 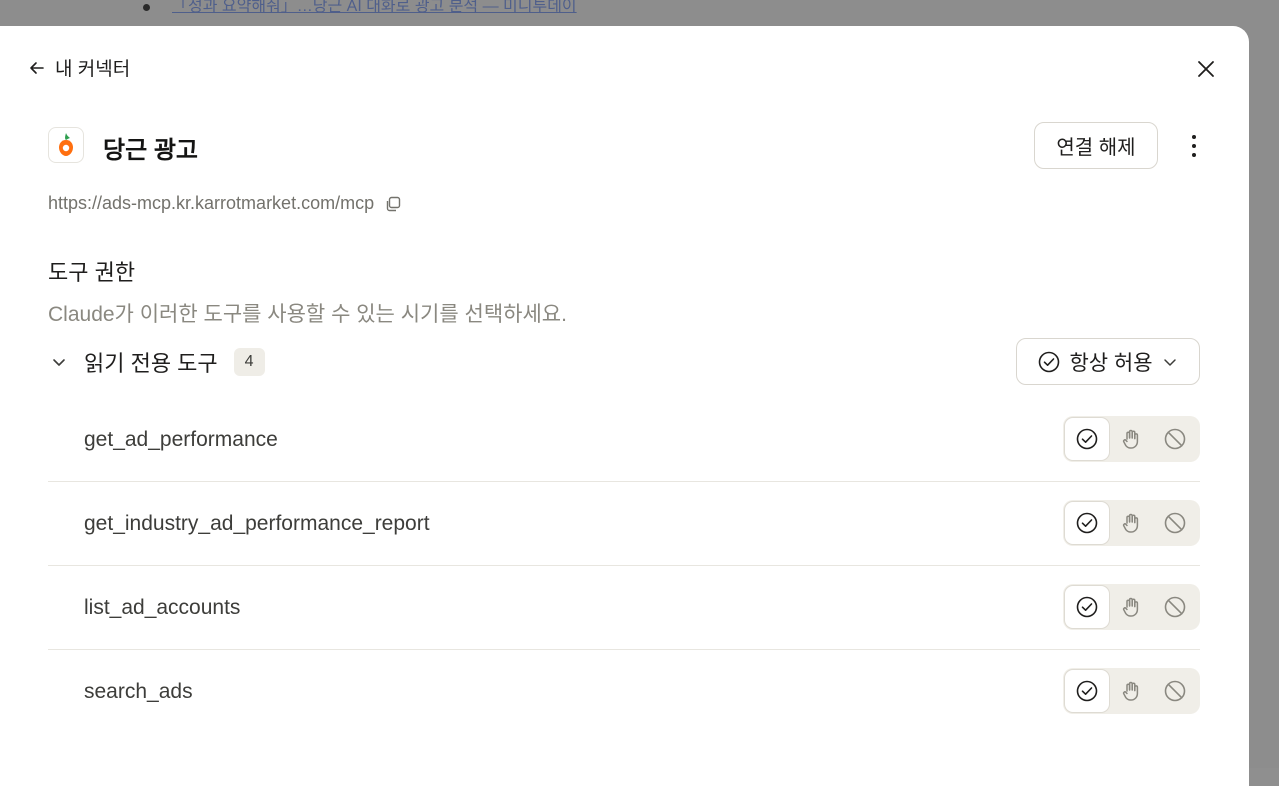 I want to click on connector-url: https://ads-mcp.kr.karrotmarket.com/mcp, so click(x=211, y=203).